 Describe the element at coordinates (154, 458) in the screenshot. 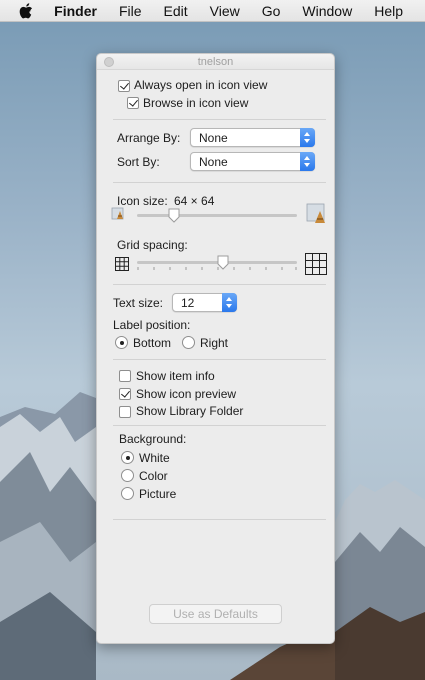

I see `background-white-label: White` at that location.